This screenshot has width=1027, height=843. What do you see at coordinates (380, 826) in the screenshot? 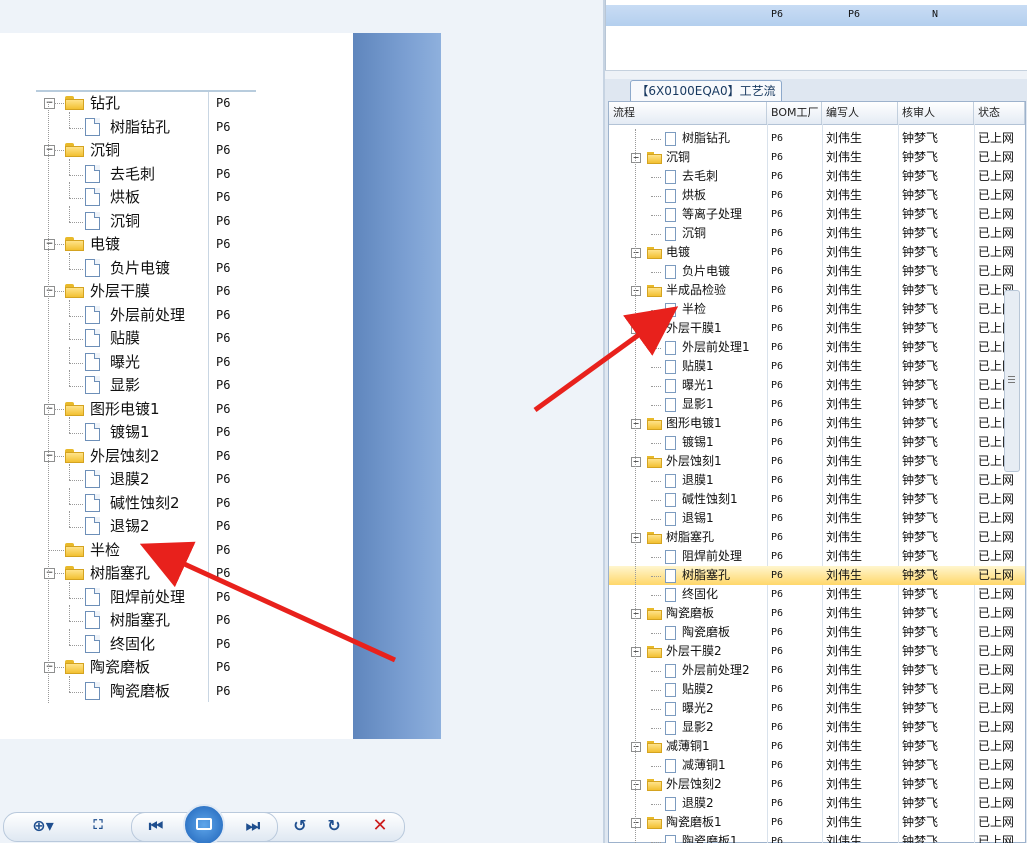
I see `delete-icon: ✕` at bounding box center [380, 826].